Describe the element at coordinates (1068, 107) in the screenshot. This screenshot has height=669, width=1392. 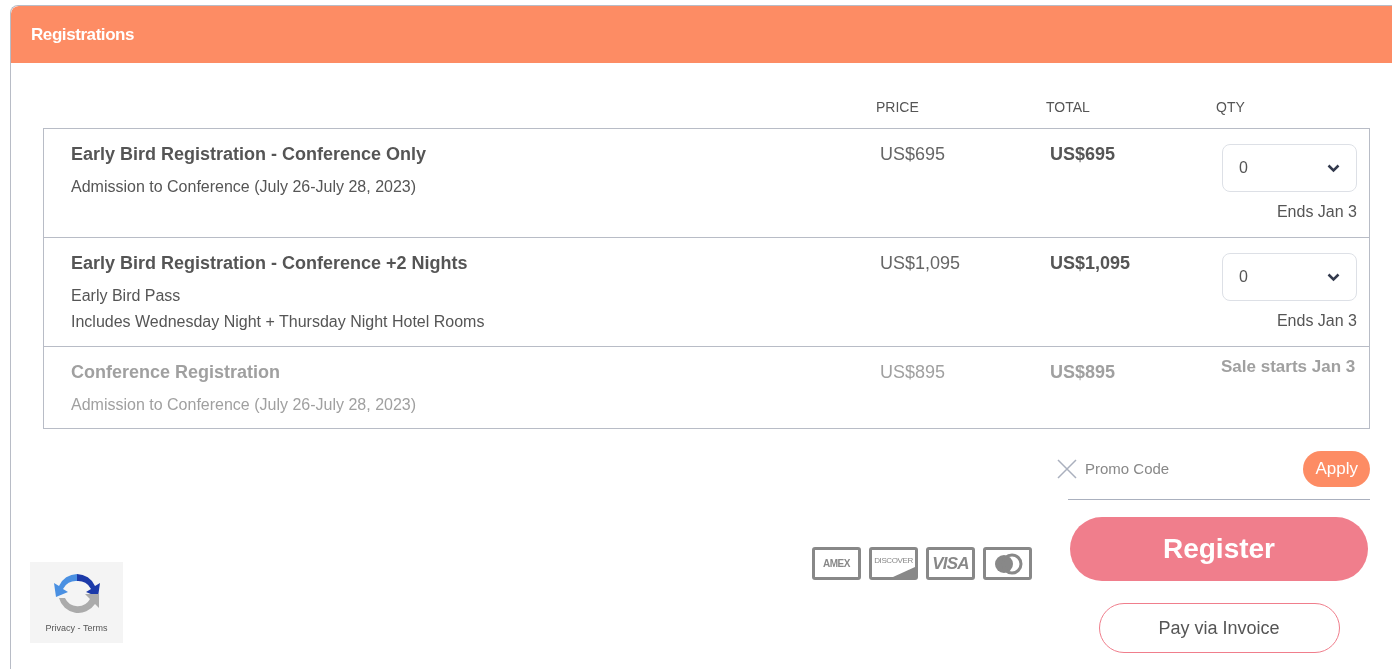
I see `column-header: TOTAL` at that location.